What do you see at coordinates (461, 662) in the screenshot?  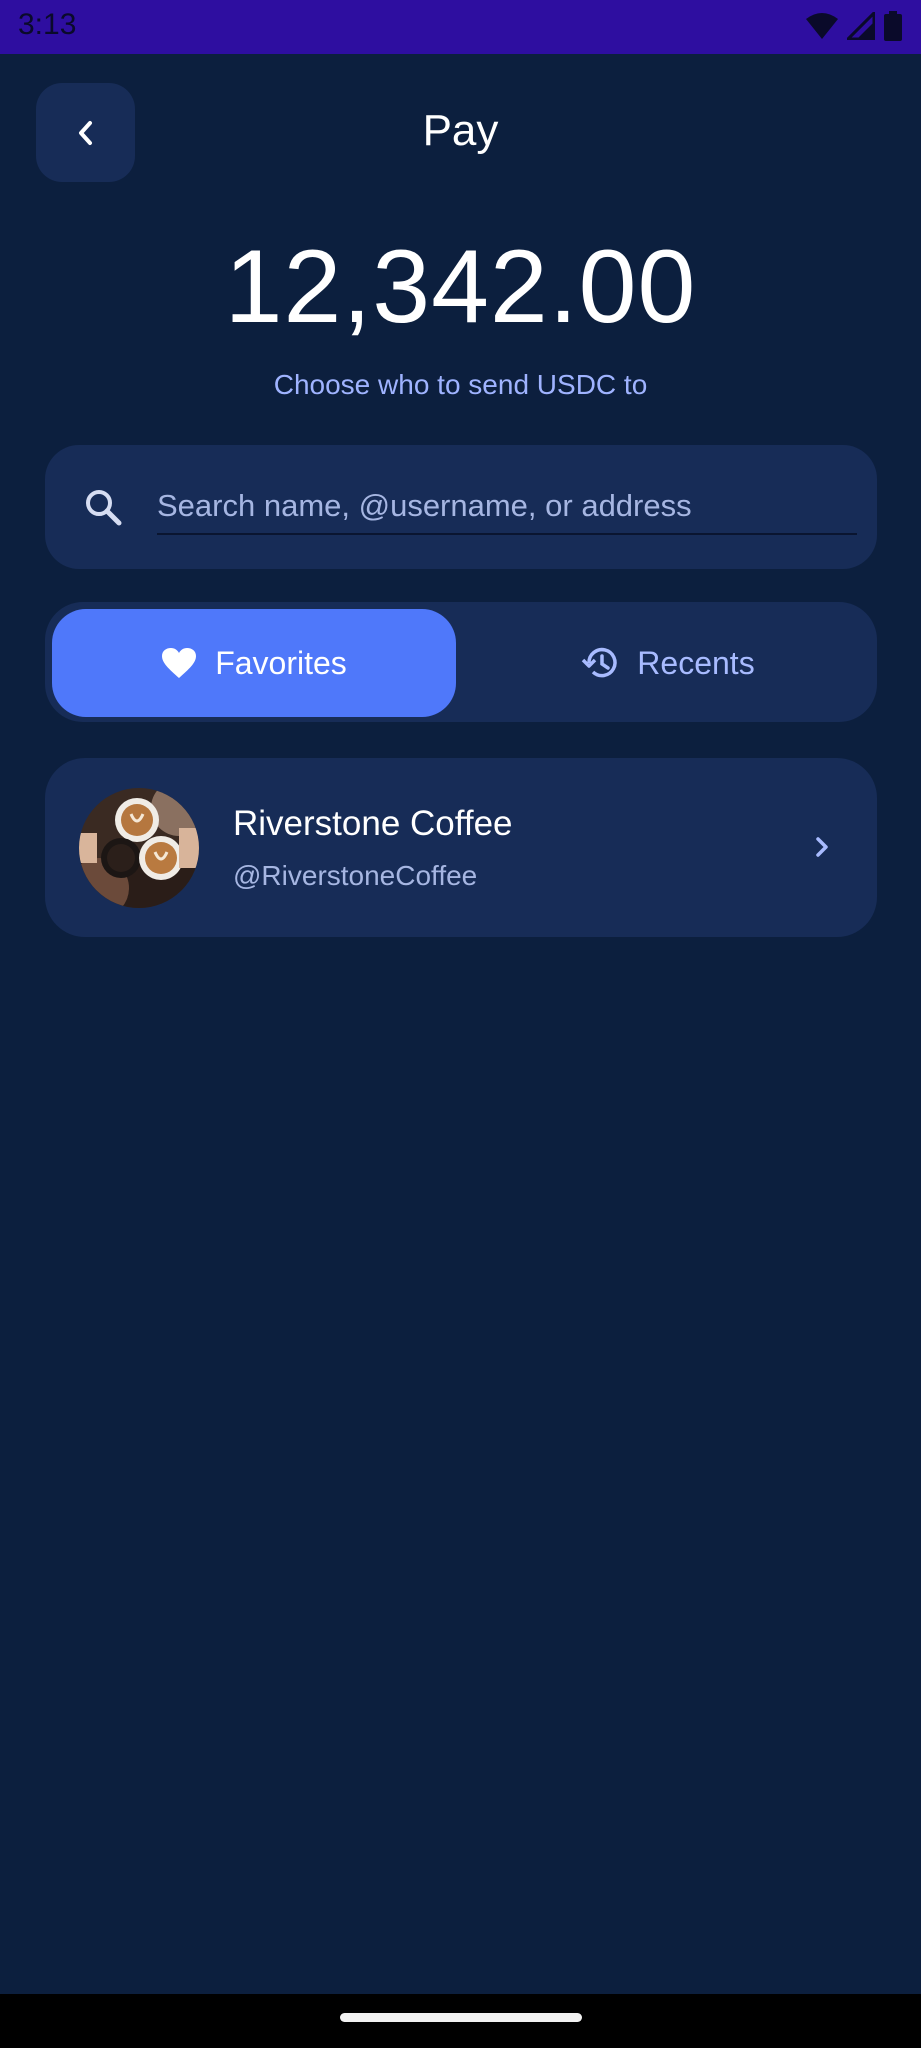 I see `tab-bar: Favorites Recents` at bounding box center [461, 662].